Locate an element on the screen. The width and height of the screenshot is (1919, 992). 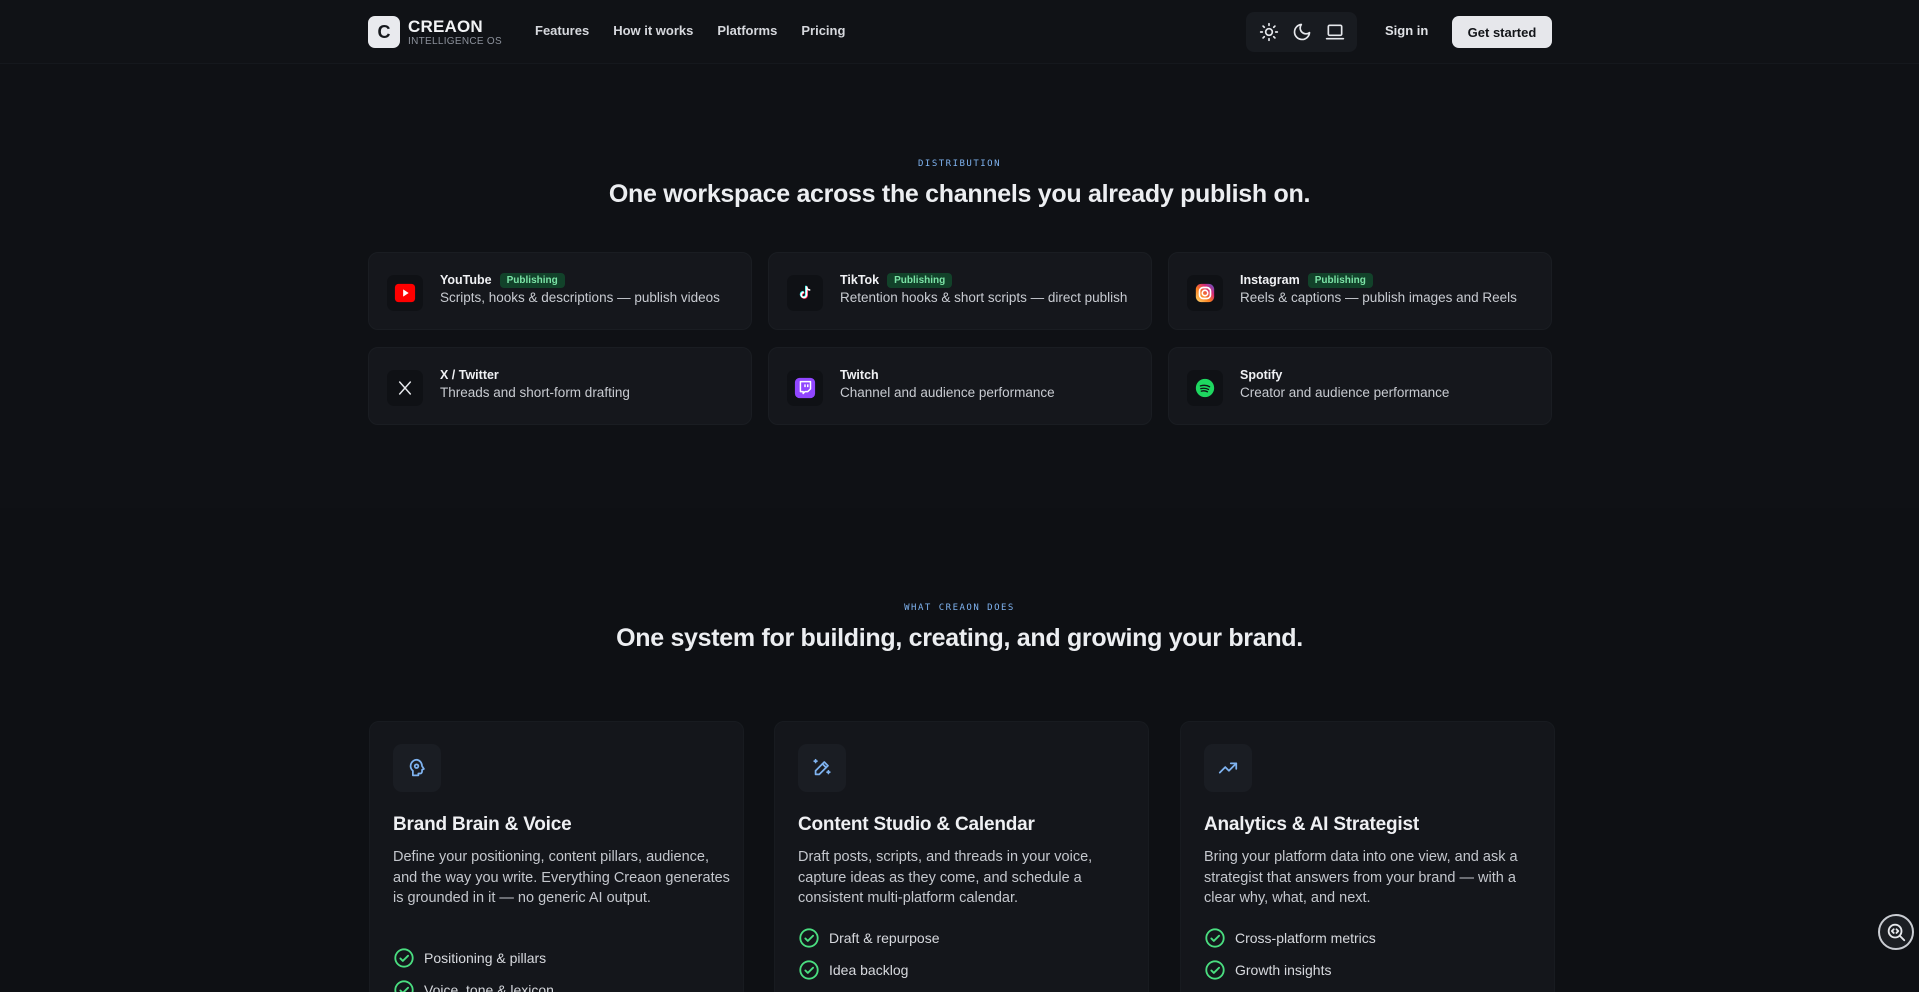
youtube-icon is located at coordinates (405, 293).